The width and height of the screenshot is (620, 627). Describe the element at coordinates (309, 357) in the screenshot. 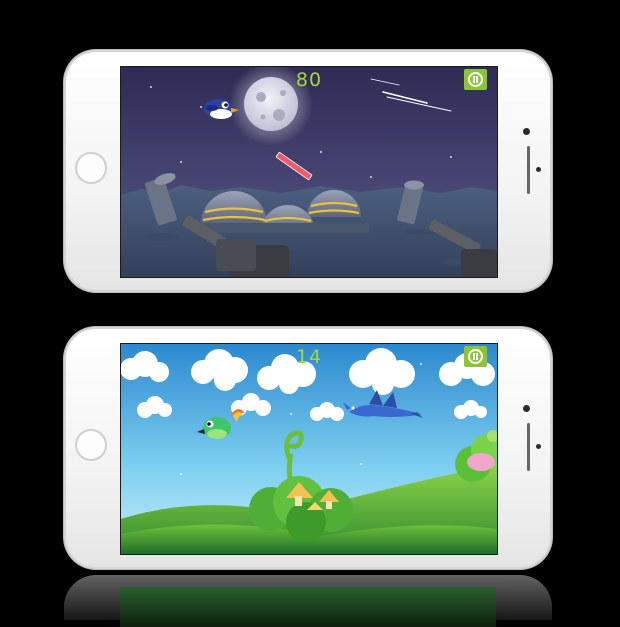

I see `score-counter: 14` at that location.